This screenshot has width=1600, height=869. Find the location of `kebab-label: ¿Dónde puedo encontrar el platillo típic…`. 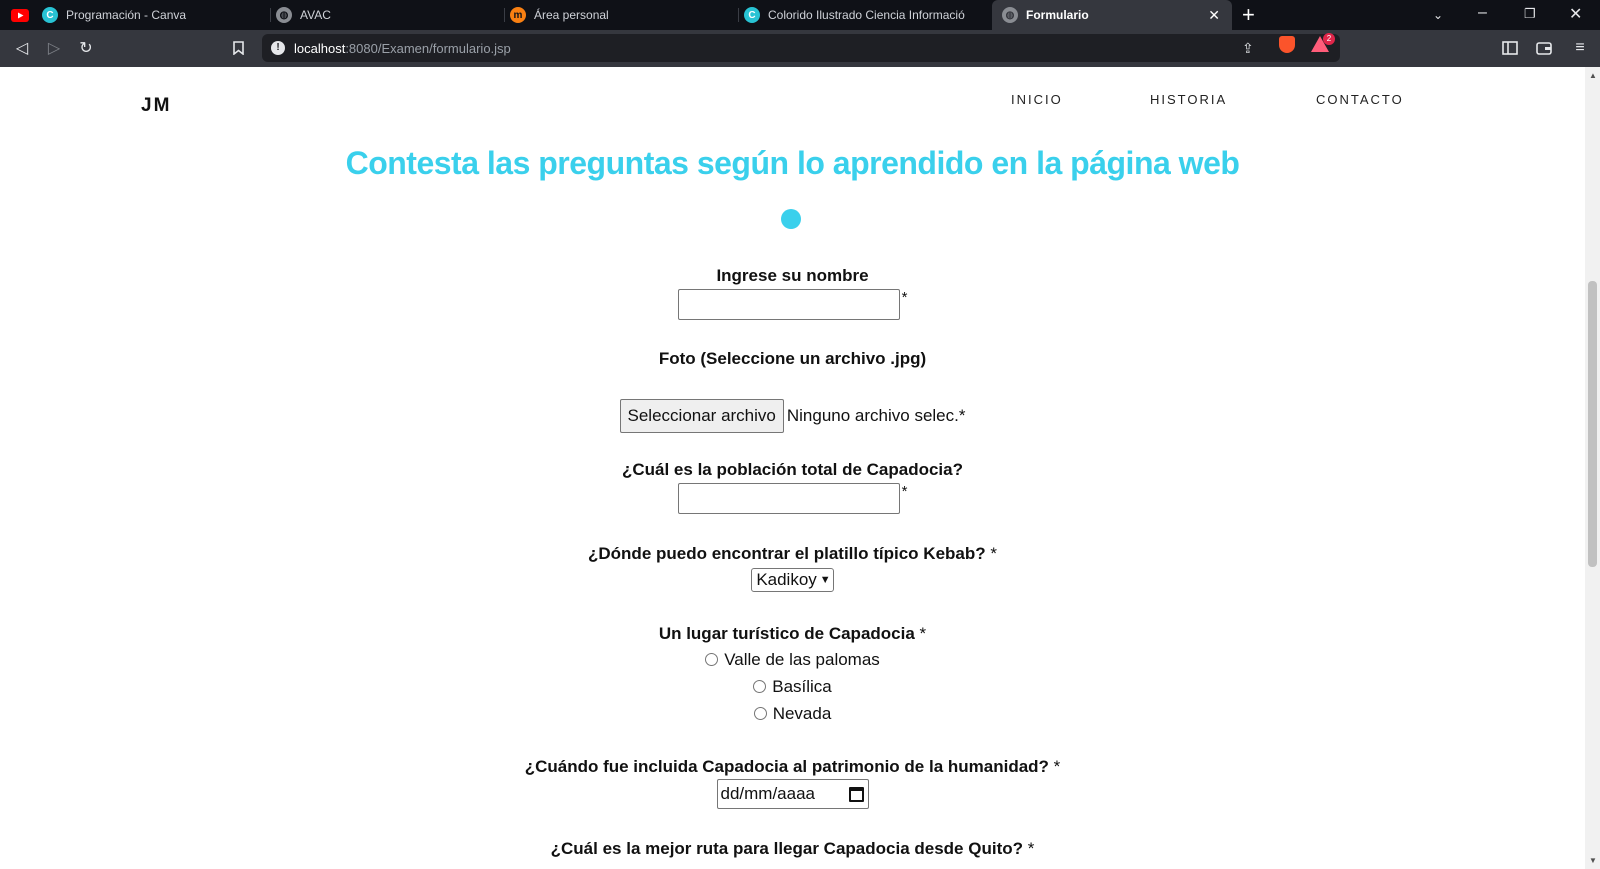

kebab-label: ¿Dónde puedo encontrar el platillo típic… is located at coordinates (787, 553).